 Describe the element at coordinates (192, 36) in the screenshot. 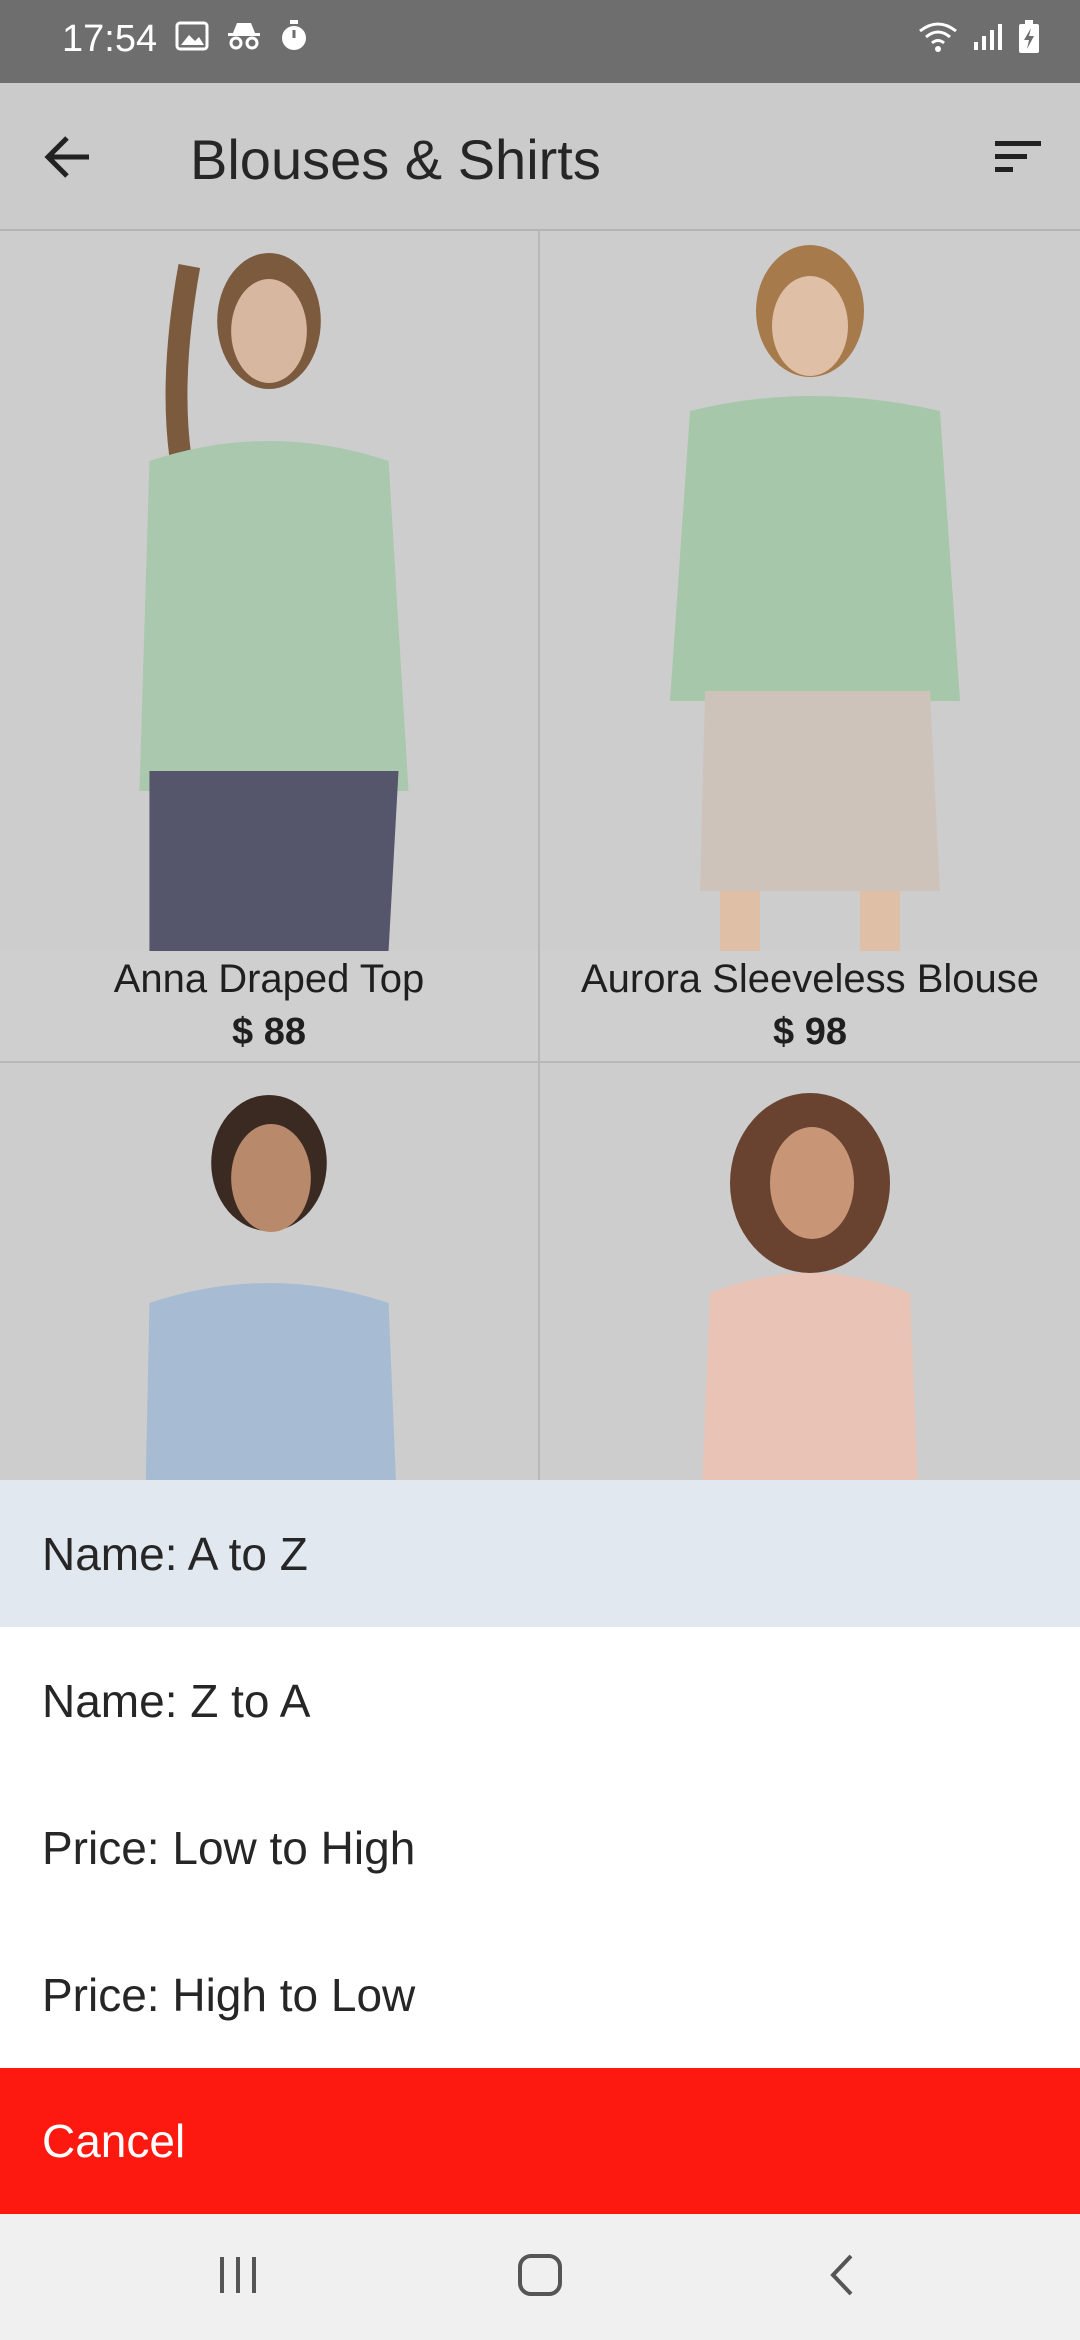

I see `image-icon` at that location.